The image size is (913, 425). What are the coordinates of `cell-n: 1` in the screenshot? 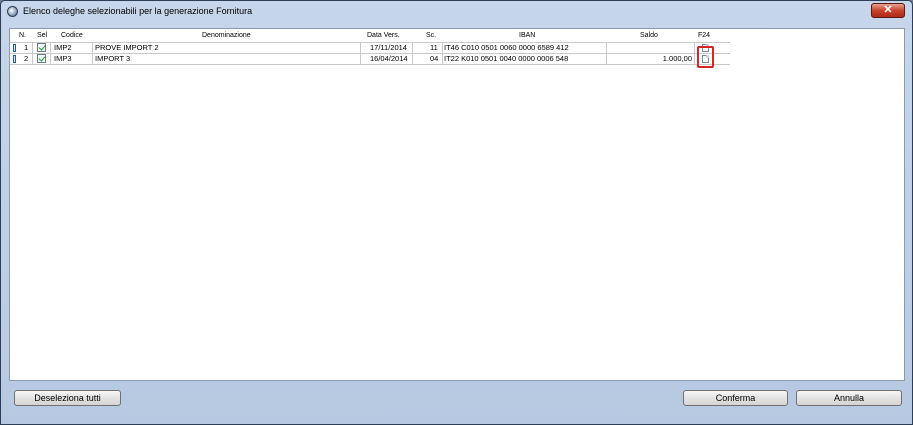 It's located at (26, 47).